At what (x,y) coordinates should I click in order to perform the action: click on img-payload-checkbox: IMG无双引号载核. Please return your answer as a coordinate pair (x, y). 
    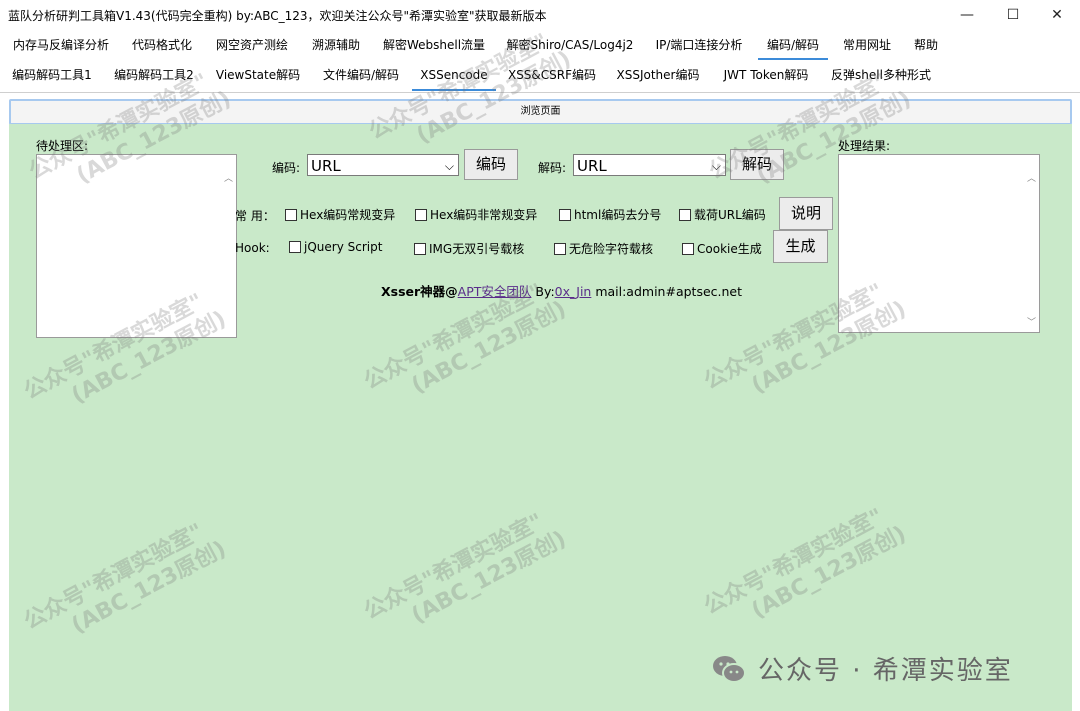
    Looking at the image, I should click on (469, 248).